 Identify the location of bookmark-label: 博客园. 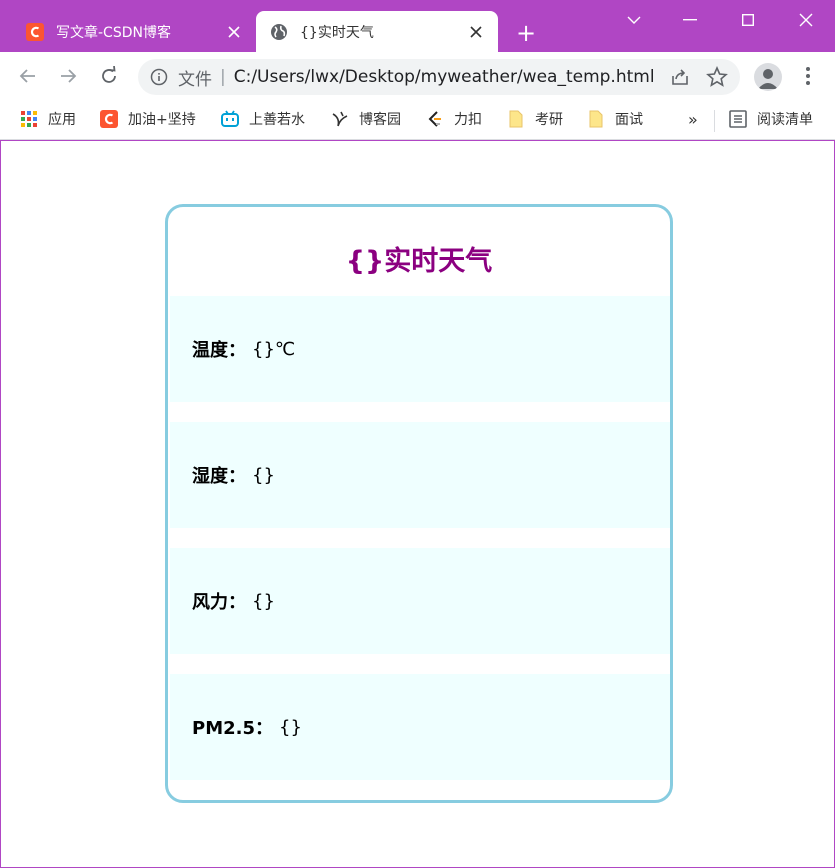
(380, 120).